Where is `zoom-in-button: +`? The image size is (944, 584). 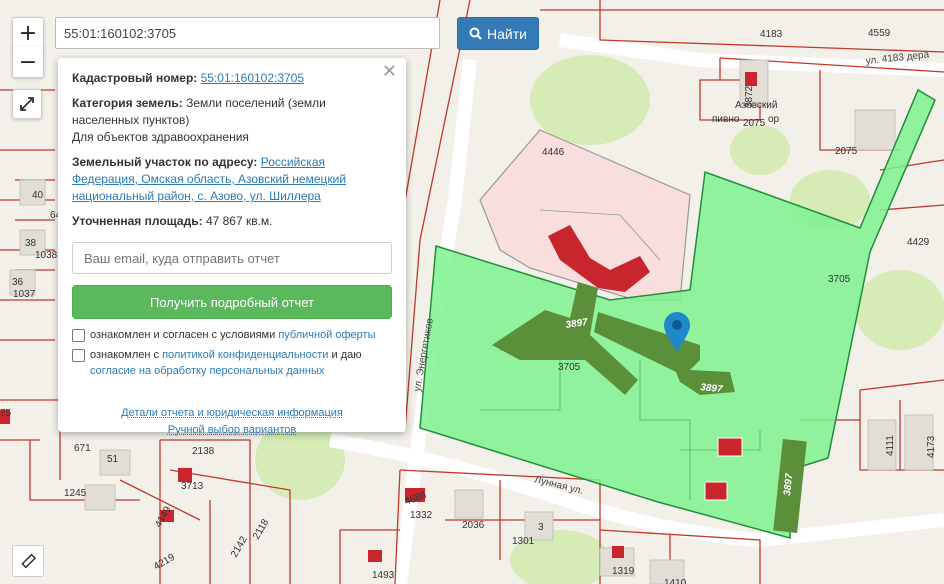
zoom-in-button: + is located at coordinates (28, 33).